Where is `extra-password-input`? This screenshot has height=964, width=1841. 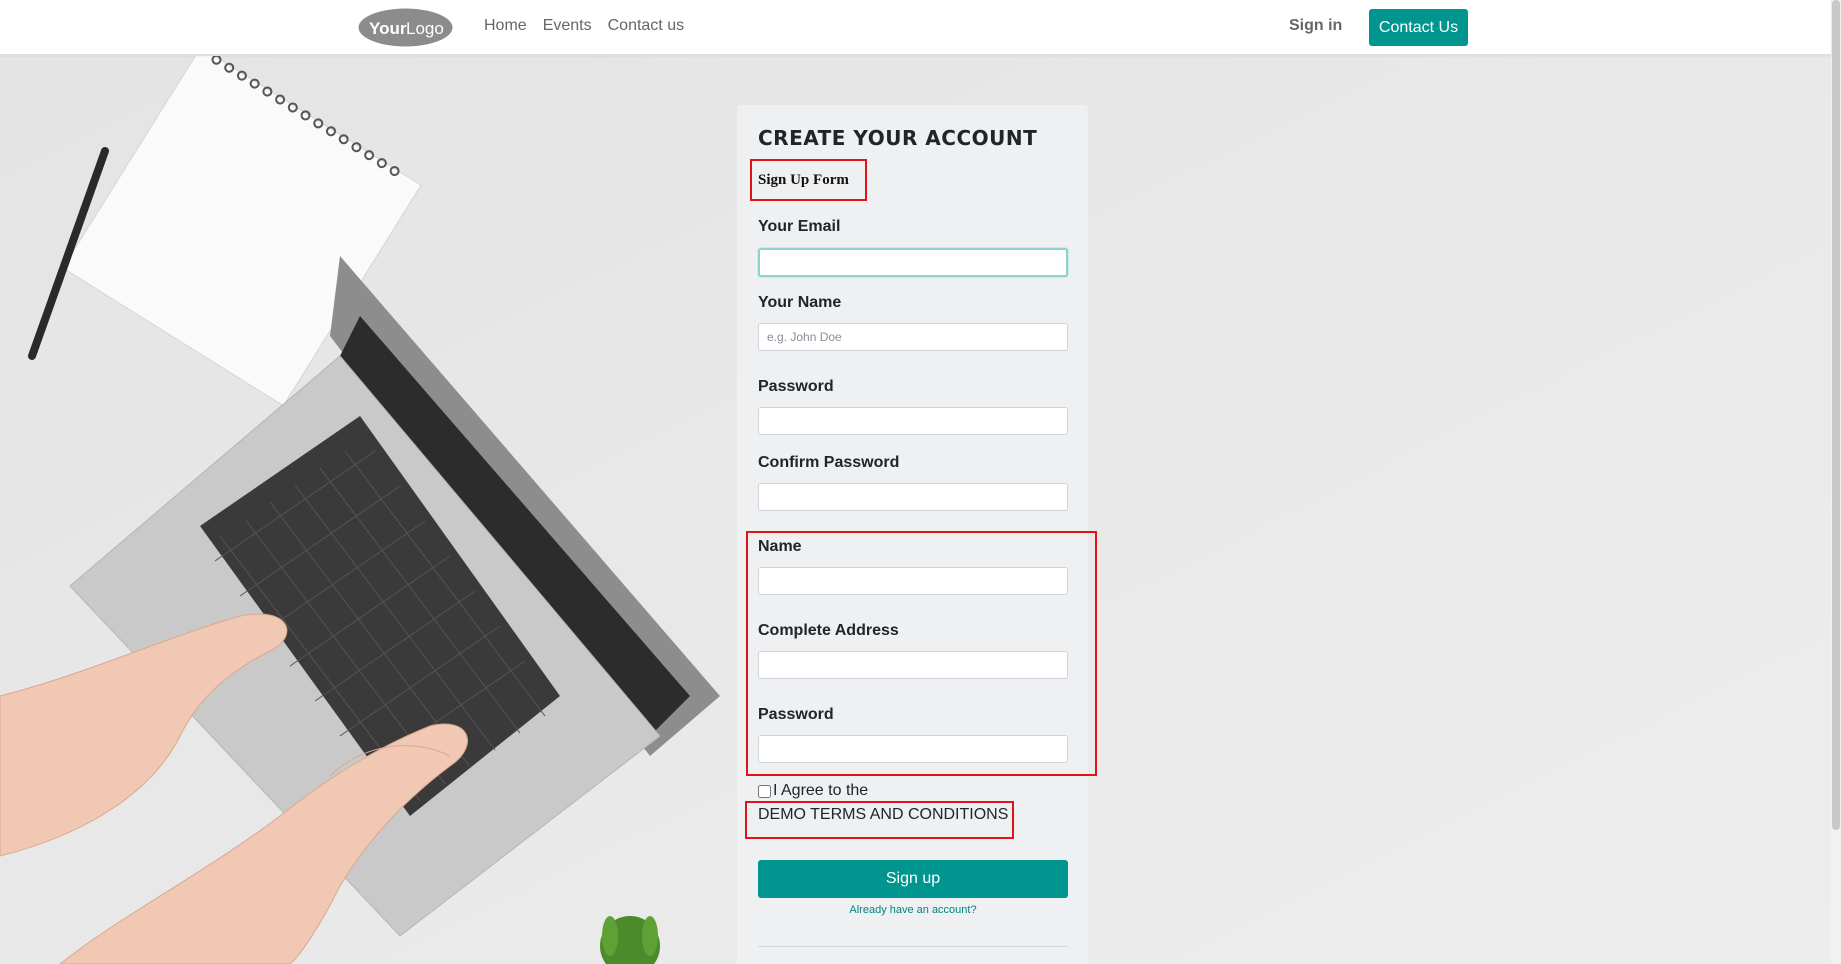
extra-password-input is located at coordinates (913, 749).